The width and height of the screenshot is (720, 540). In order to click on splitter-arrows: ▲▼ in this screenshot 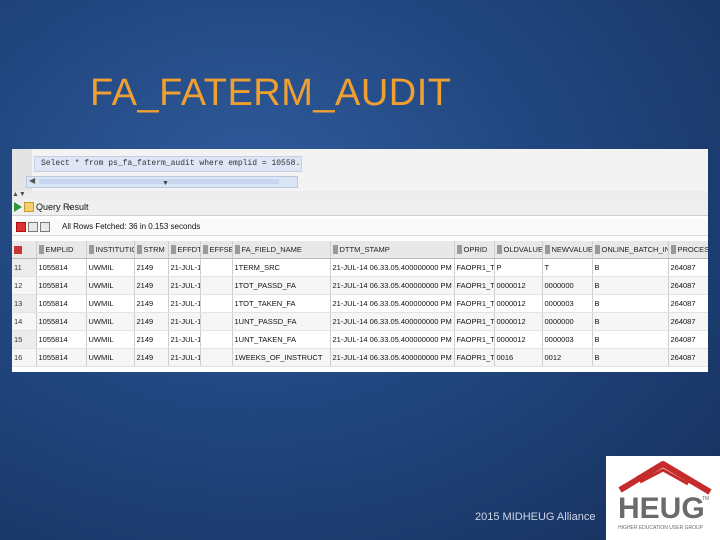, I will do `click(360, 195)`.